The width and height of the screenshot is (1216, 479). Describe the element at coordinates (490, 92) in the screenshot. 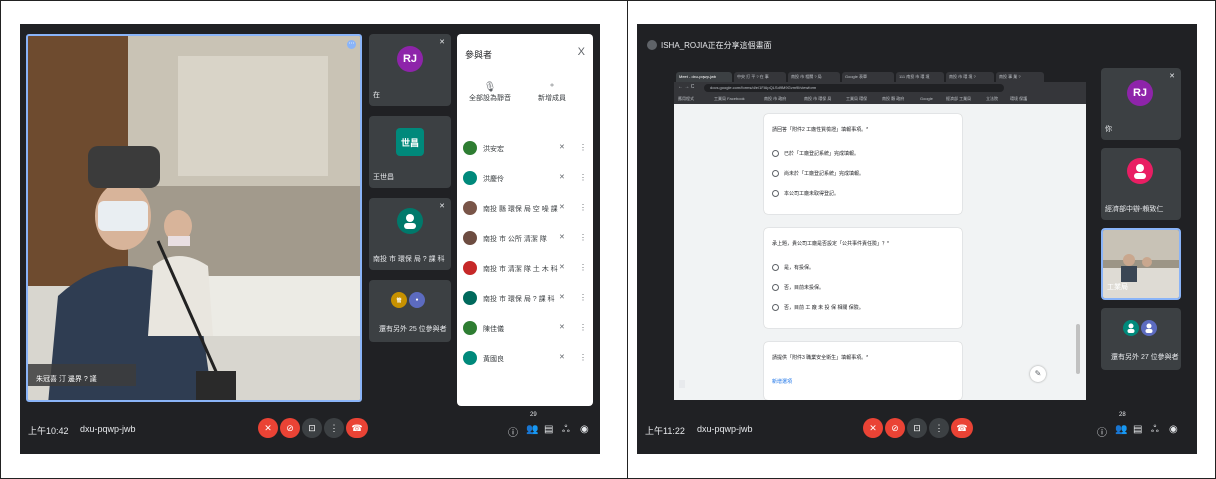

I see `mute-all-button: 🎙 全部設為靜音` at that location.